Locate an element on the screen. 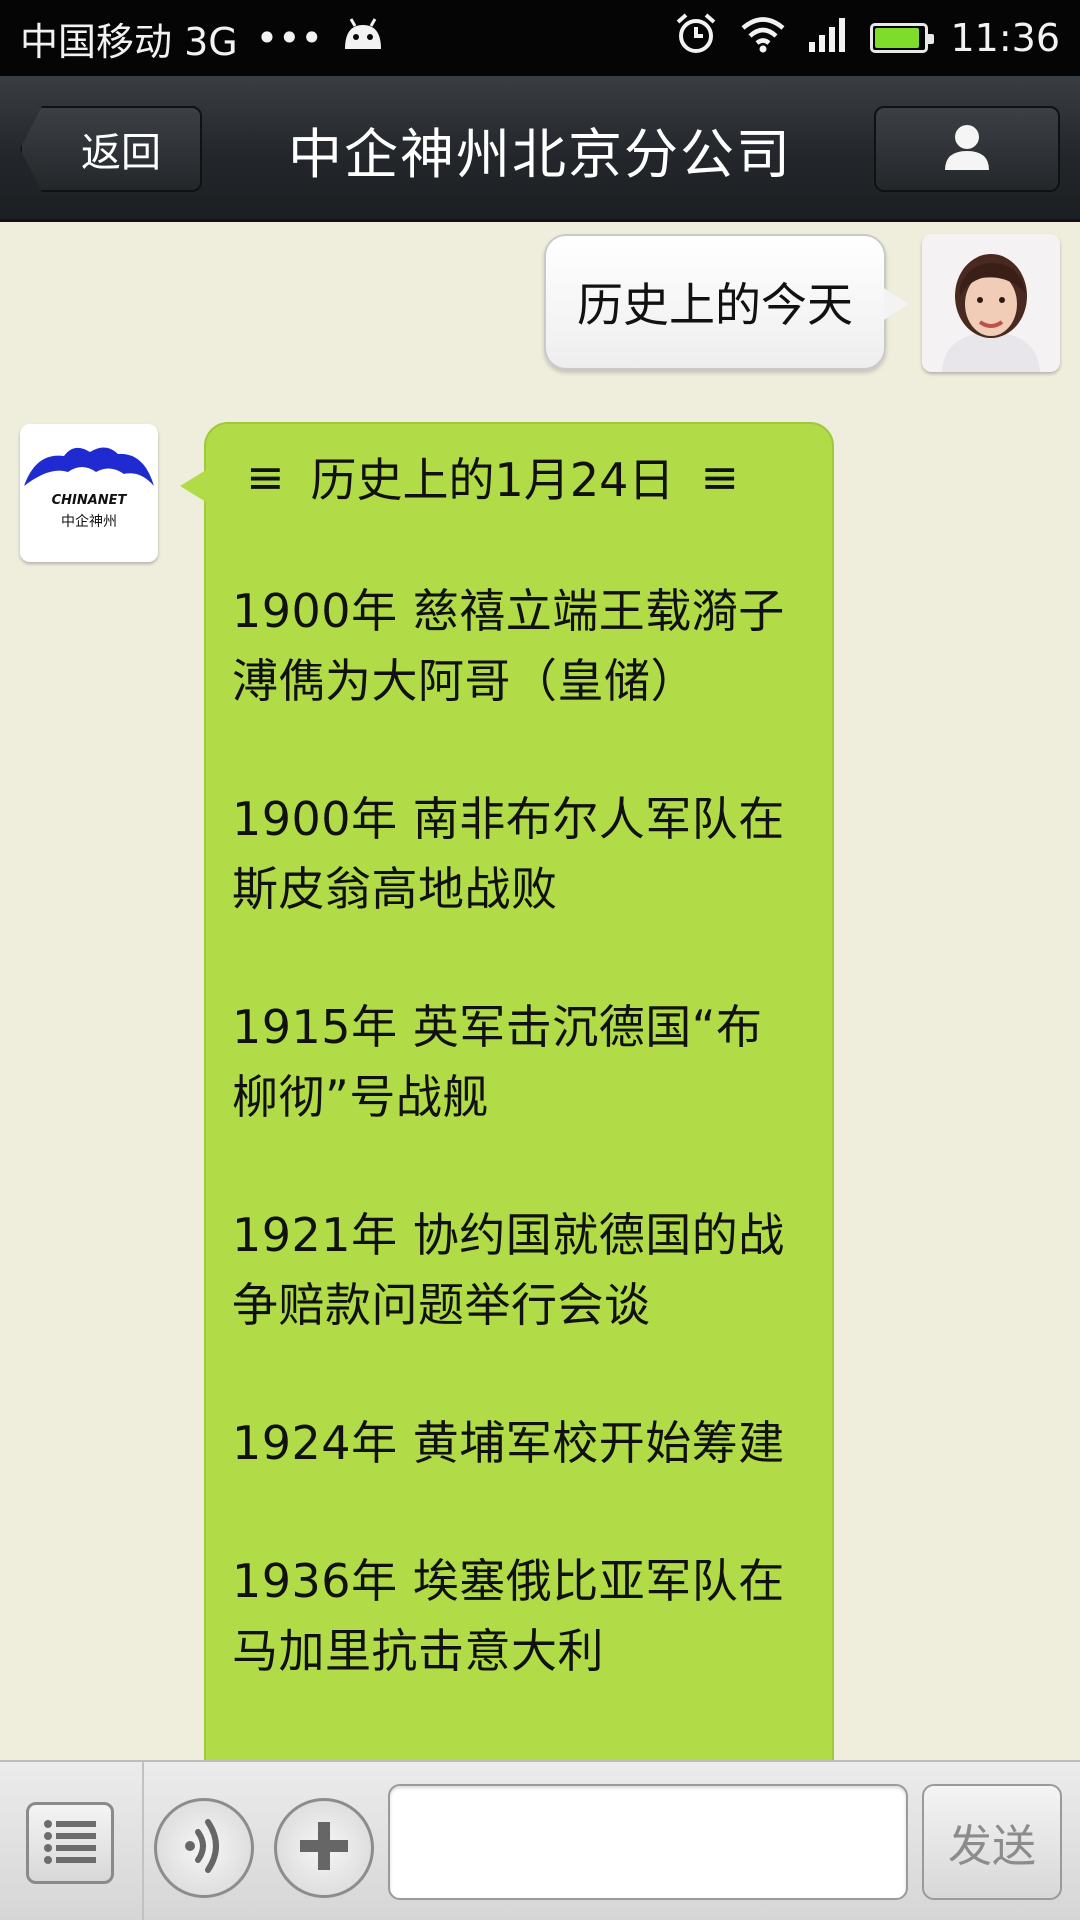 The width and height of the screenshot is (1080, 1920). chat-title: 中企神州北京分公司 is located at coordinates (540, 154).